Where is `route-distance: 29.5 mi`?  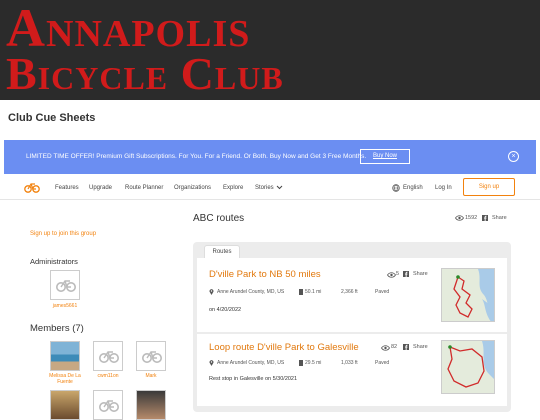 route-distance: 29.5 mi is located at coordinates (313, 363).